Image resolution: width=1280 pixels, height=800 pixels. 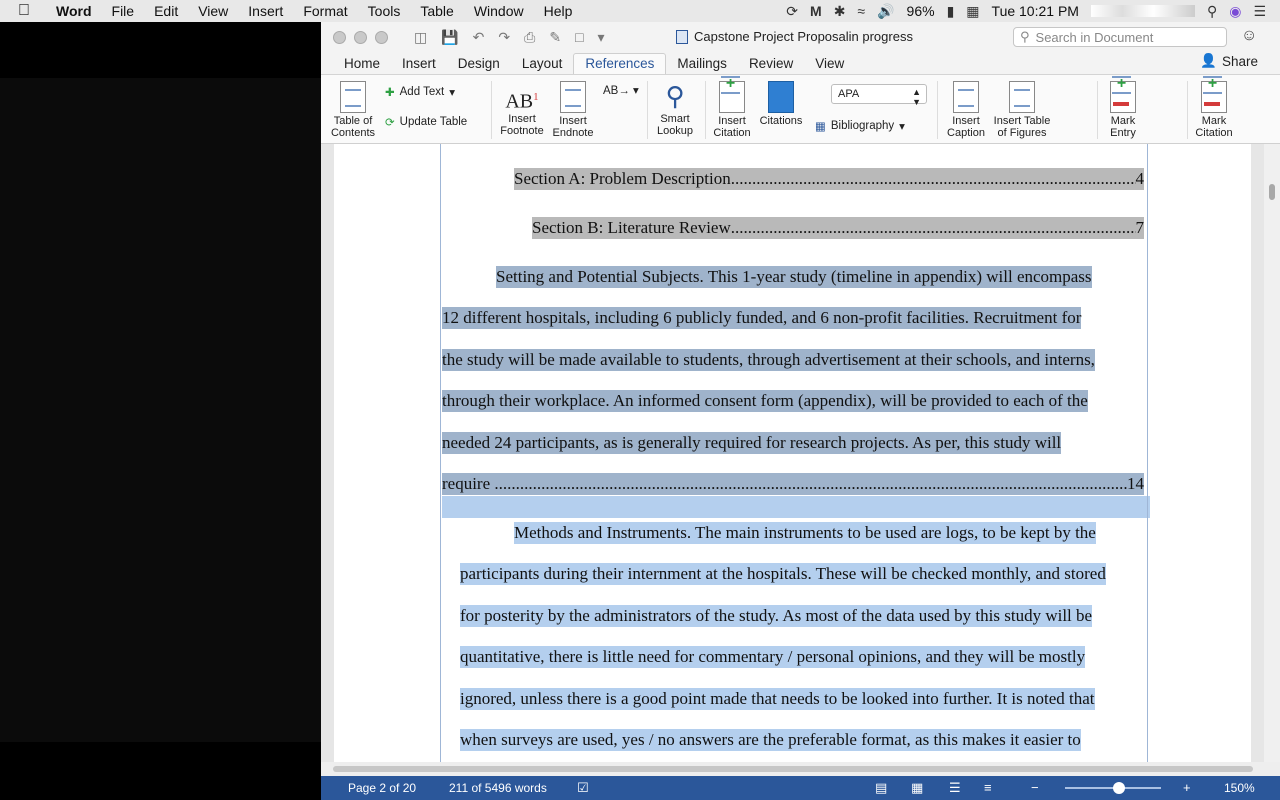 I want to click on undo-icon: ↶, so click(x=479, y=37).